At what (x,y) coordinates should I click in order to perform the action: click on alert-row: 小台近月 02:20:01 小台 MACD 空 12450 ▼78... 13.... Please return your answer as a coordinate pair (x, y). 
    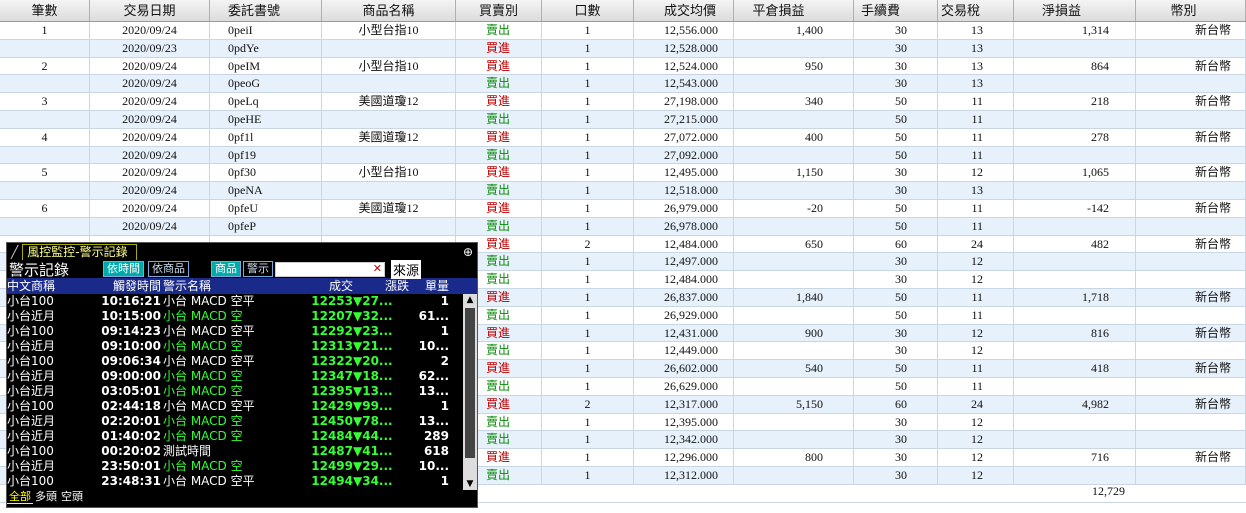
    Looking at the image, I should click on (242, 421).